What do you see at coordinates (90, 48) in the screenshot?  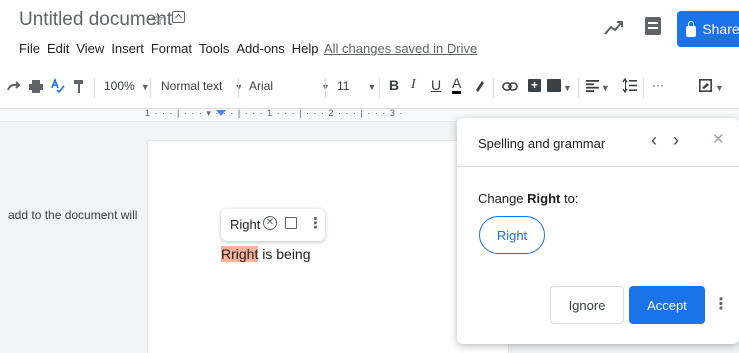 I see `menu-view: View` at bounding box center [90, 48].